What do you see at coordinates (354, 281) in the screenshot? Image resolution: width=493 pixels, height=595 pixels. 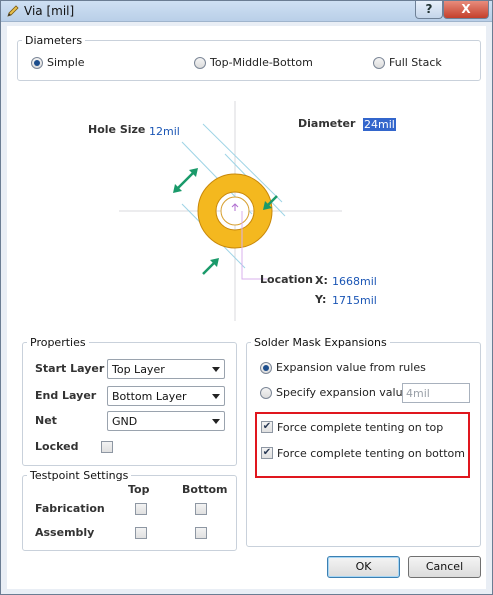 I see `location-x-value: 1668mil` at bounding box center [354, 281].